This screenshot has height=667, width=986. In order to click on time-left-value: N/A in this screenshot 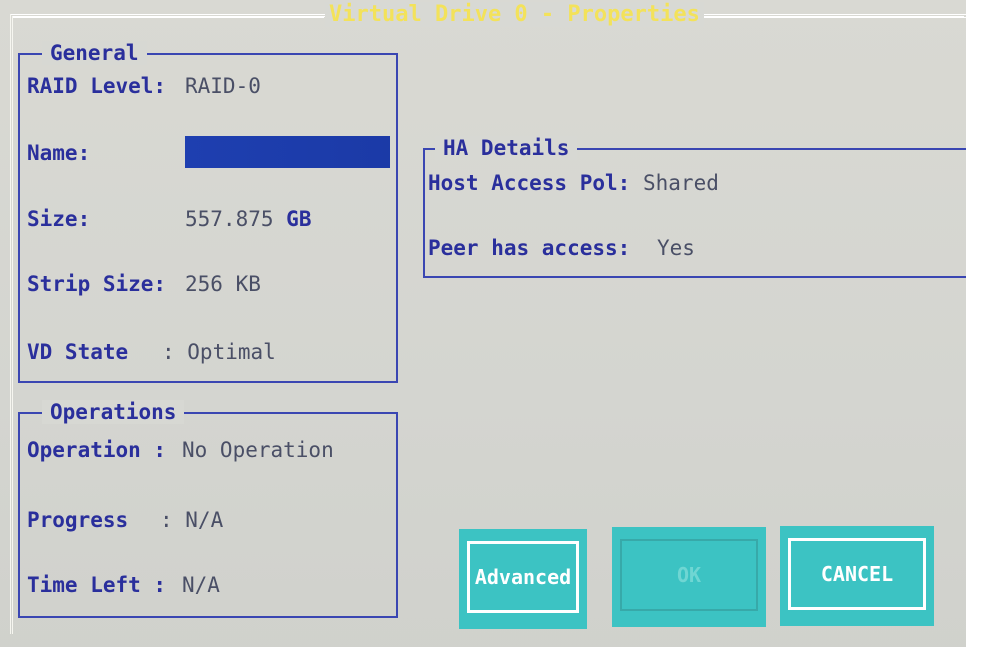, I will do `click(201, 585)`.